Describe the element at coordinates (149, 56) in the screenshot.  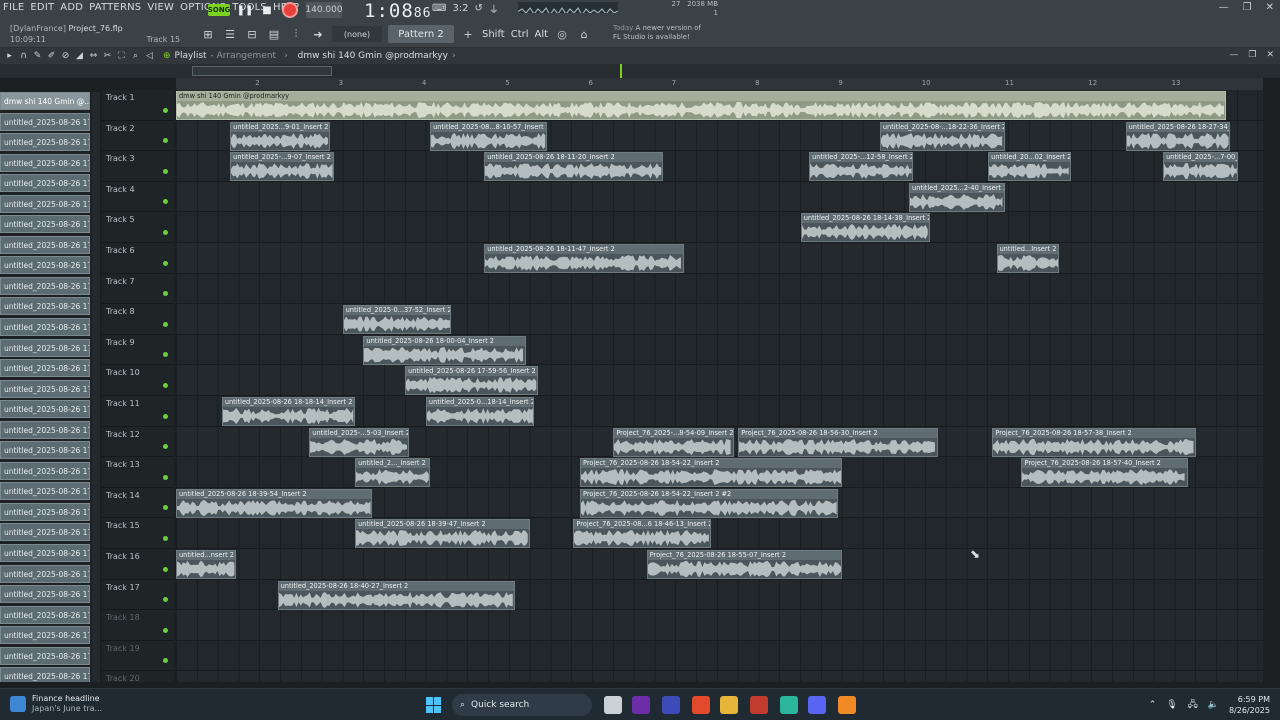
I see `playback-icon: ◁` at that location.